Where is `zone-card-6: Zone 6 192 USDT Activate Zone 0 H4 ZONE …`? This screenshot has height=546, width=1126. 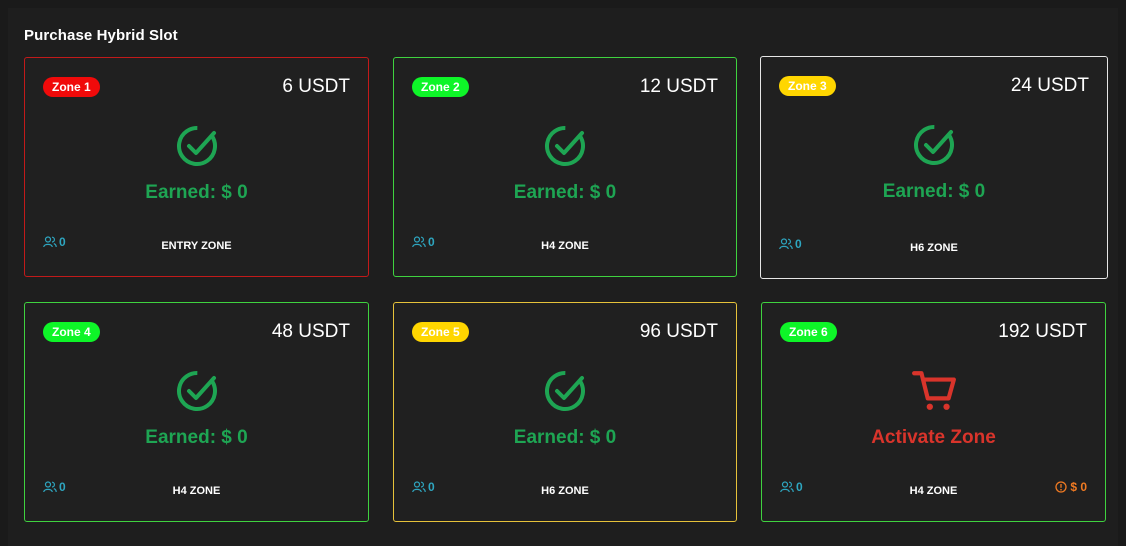 zone-card-6: Zone 6 192 USDT Activate Zone 0 H4 ZONE … is located at coordinates (933, 412).